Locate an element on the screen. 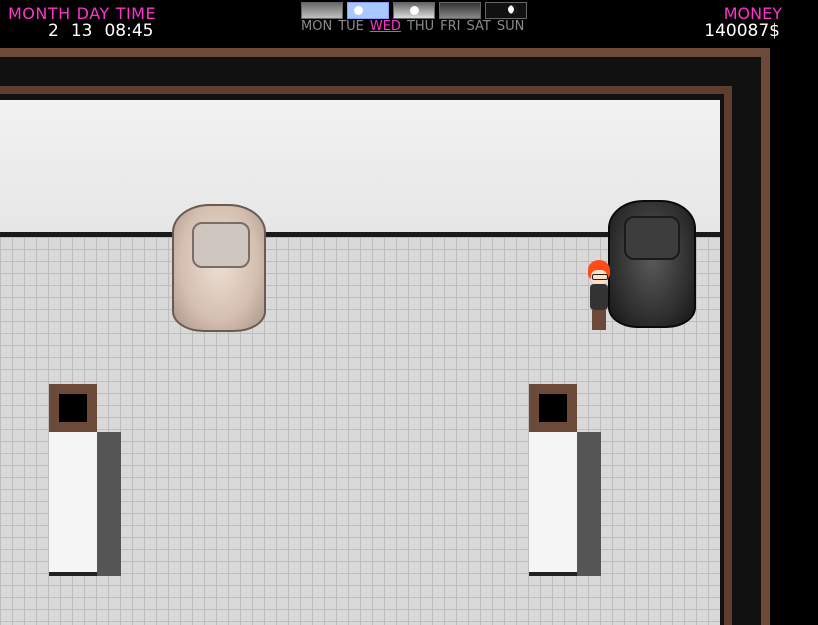  weekday-sat: SAT is located at coordinates (478, 26).